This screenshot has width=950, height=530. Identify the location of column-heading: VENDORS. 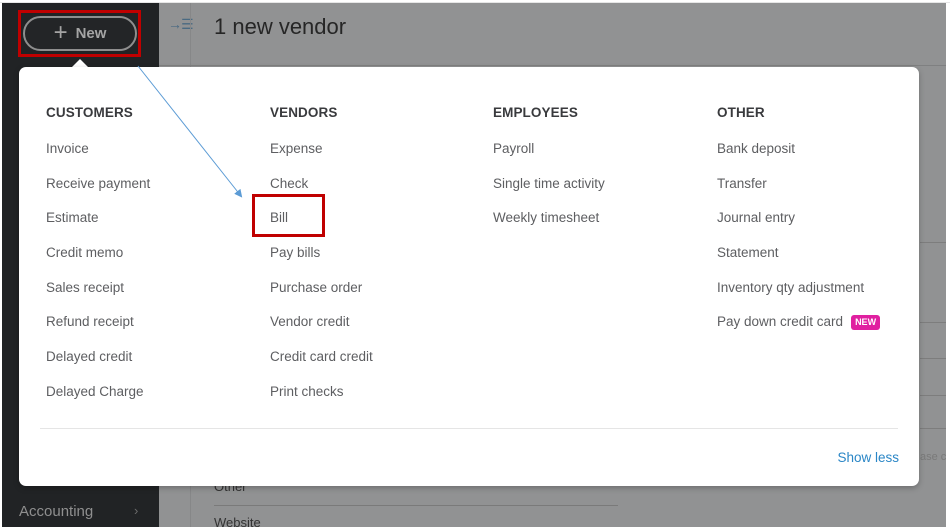
(304, 112).